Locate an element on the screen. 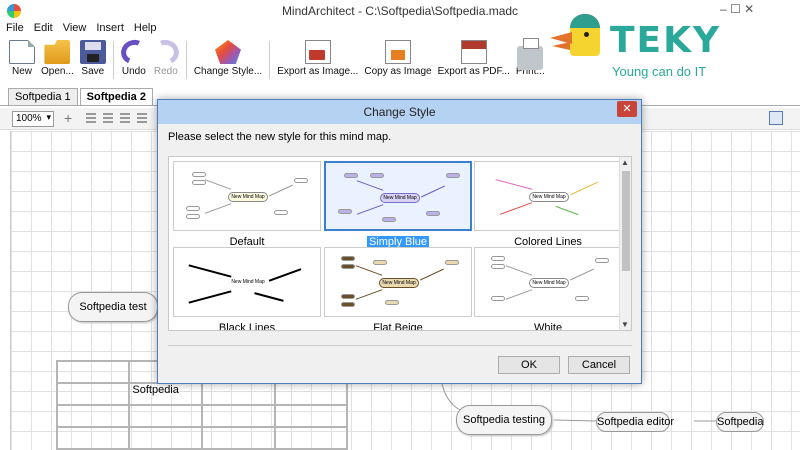 This screenshot has width=800, height=450. style-label: Flat Beige is located at coordinates (398, 326).